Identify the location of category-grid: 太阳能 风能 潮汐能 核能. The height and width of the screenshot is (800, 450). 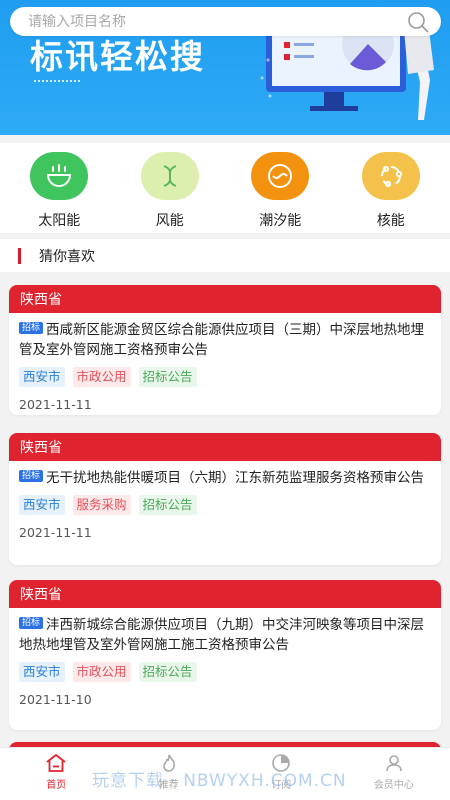
(225, 188).